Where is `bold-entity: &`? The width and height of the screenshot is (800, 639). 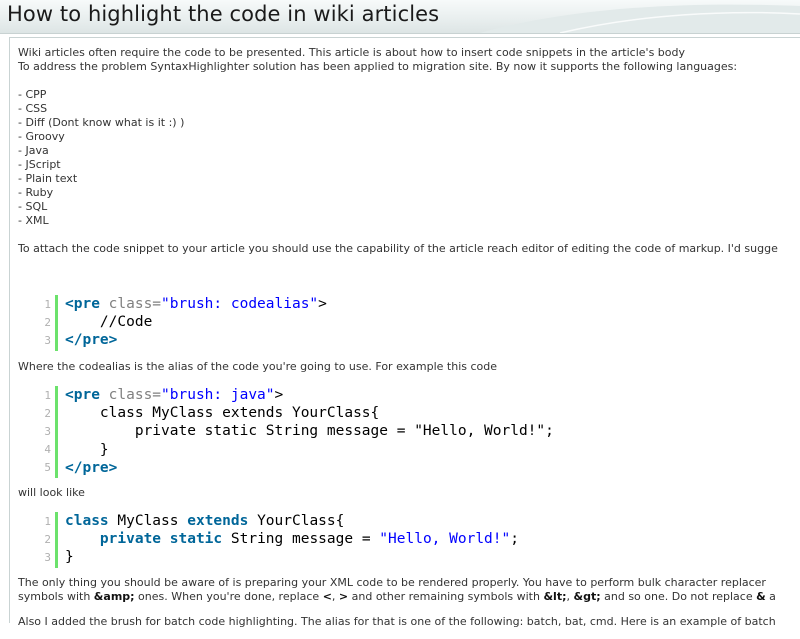
bold-entity: & is located at coordinates (761, 596).